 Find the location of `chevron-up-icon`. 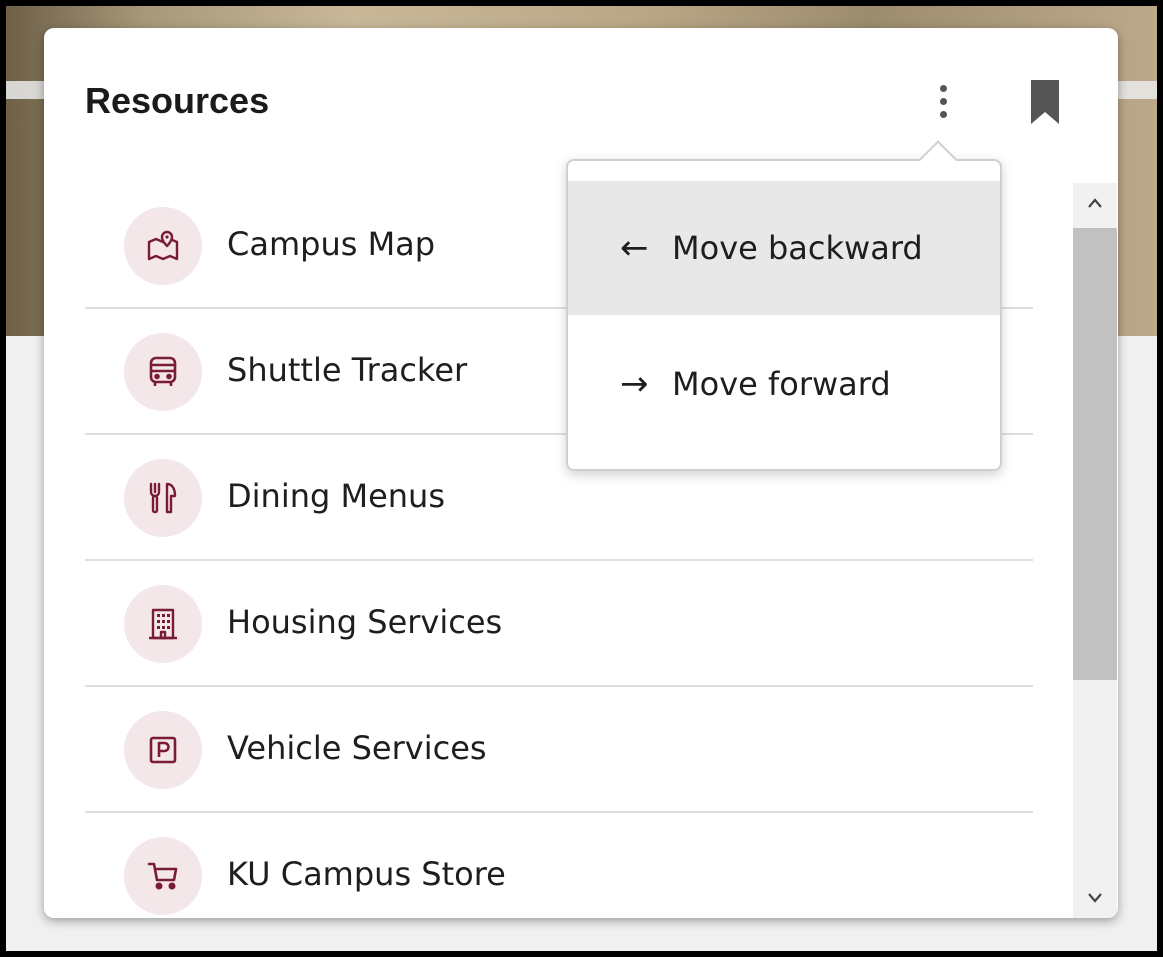

chevron-up-icon is located at coordinates (1095, 203).